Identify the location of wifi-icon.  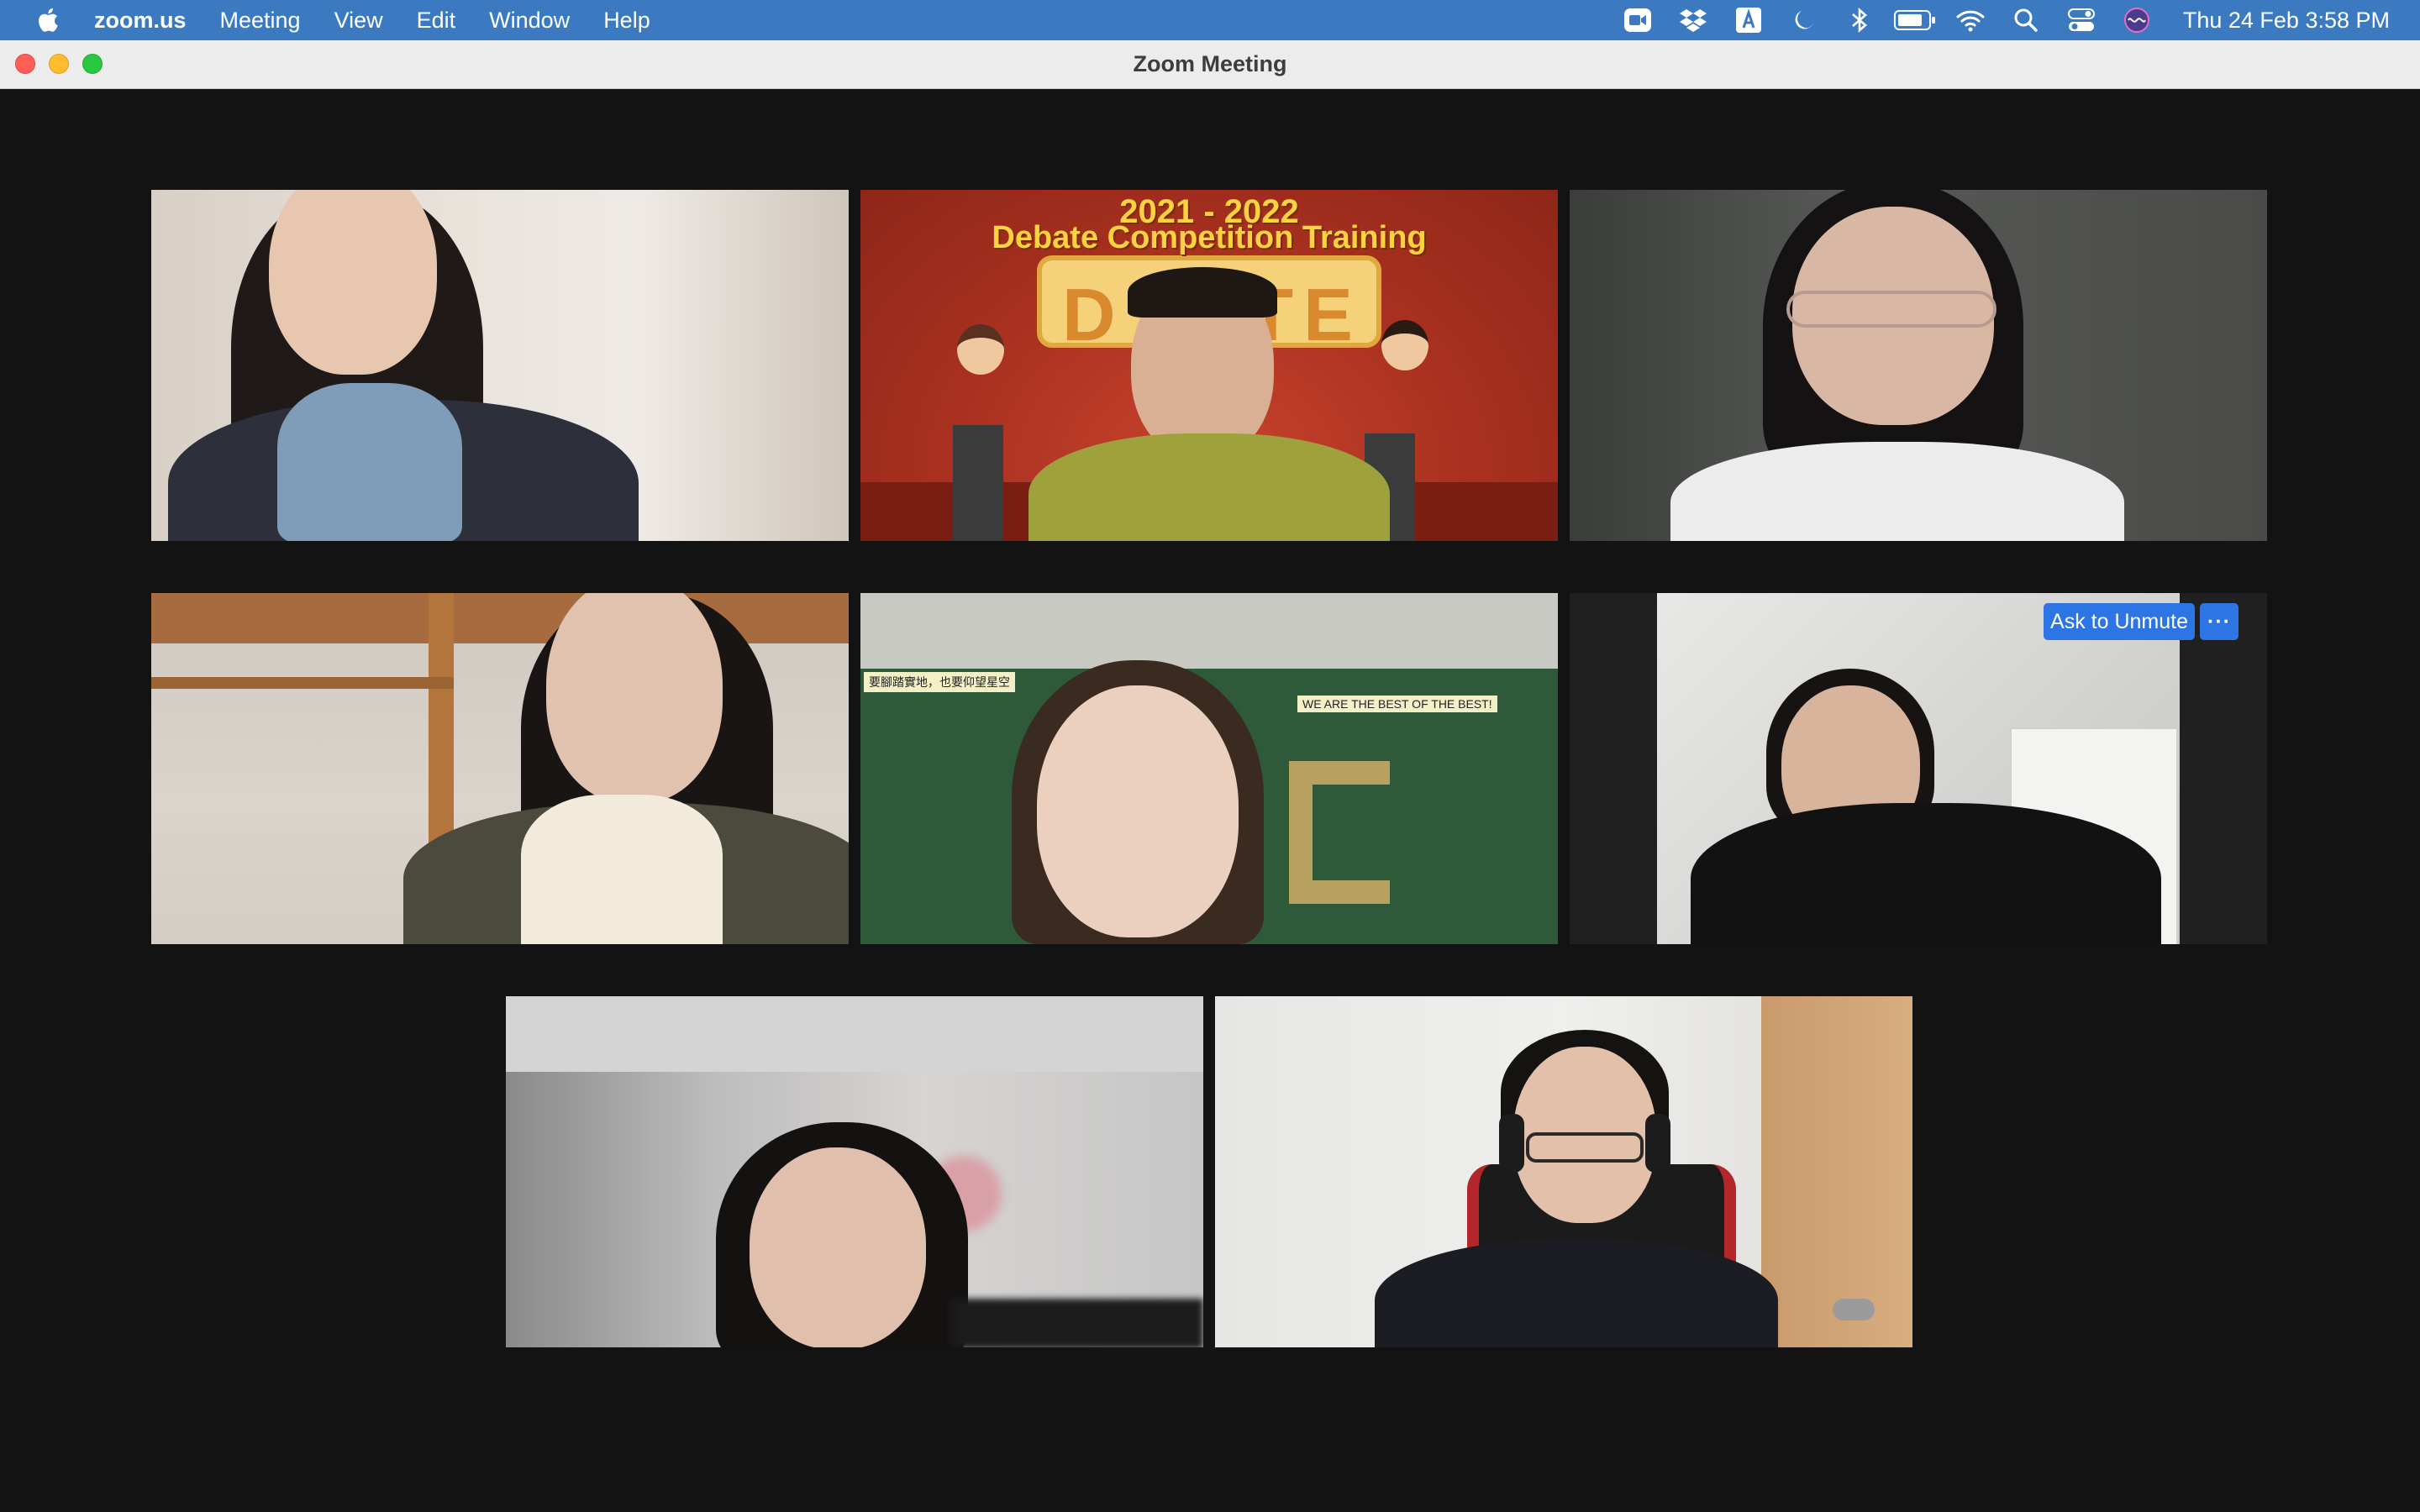
(1971, 20).